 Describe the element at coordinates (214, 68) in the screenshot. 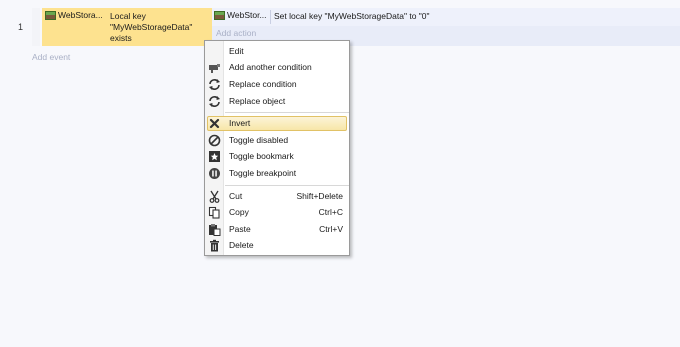

I see `add-condition-icon` at that location.